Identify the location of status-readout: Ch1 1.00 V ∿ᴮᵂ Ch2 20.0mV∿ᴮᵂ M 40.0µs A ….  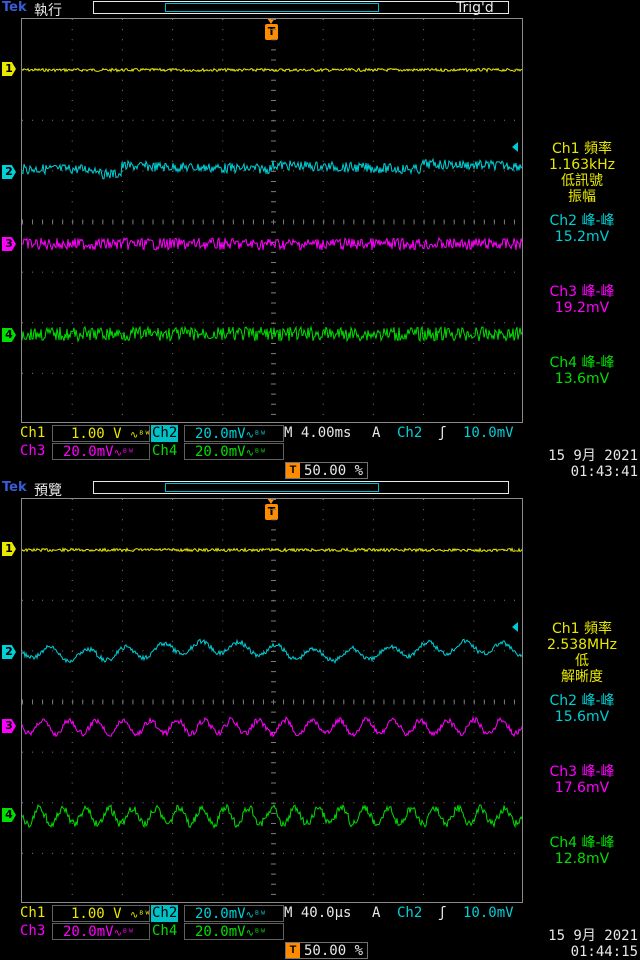
(320, 932).